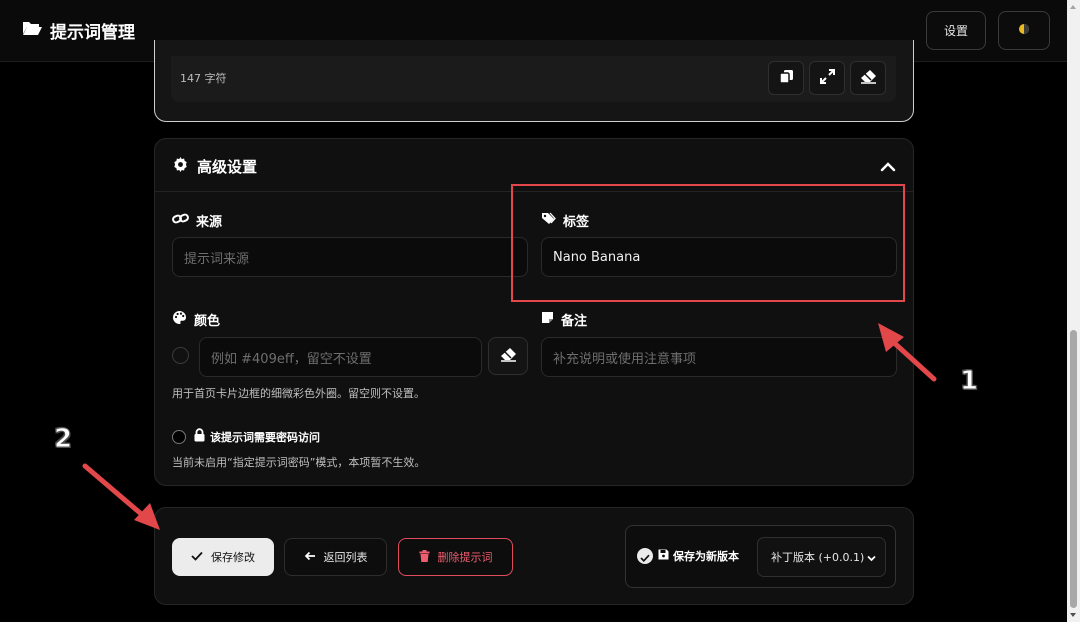 The height and width of the screenshot is (622, 1080). Describe the element at coordinates (179, 437) in the screenshot. I see `password-required-toggle` at that location.